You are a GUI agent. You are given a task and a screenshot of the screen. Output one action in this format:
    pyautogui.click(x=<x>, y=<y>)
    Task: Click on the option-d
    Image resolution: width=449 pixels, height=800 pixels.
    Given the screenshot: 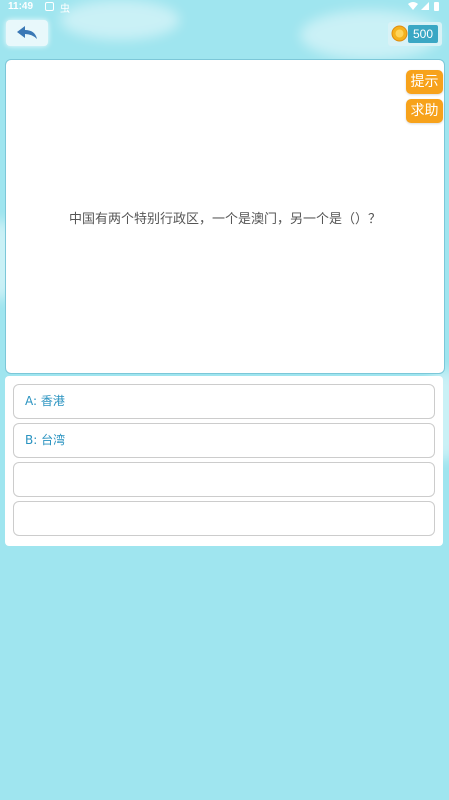 What is the action you would take?
    pyautogui.click(x=224, y=518)
    